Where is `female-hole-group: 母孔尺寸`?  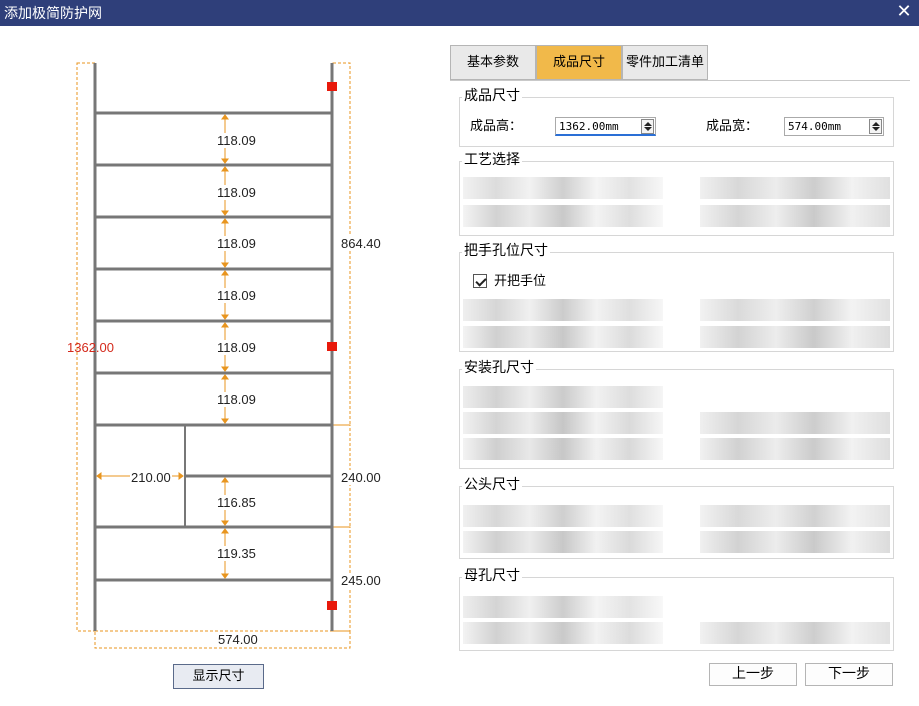 female-hole-group: 母孔尺寸 is located at coordinates (676, 609).